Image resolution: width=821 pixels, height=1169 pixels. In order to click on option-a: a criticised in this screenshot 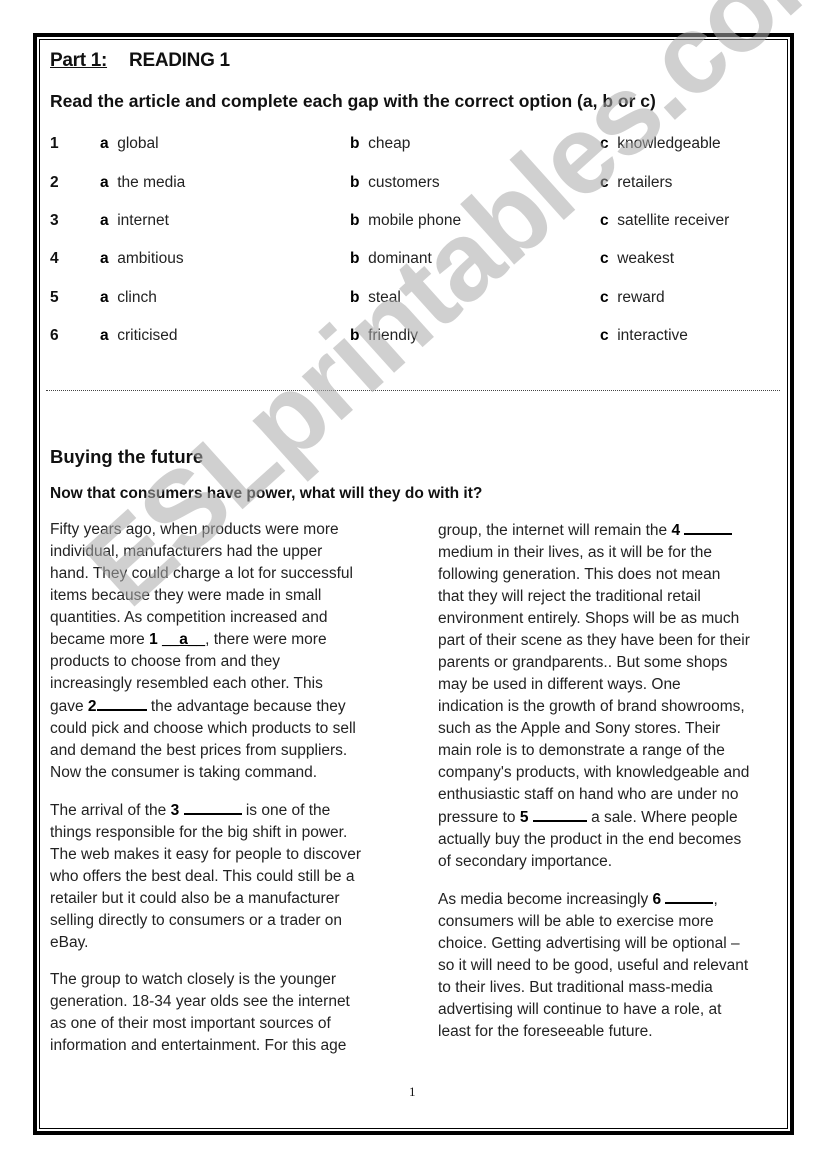, I will do `click(139, 336)`.